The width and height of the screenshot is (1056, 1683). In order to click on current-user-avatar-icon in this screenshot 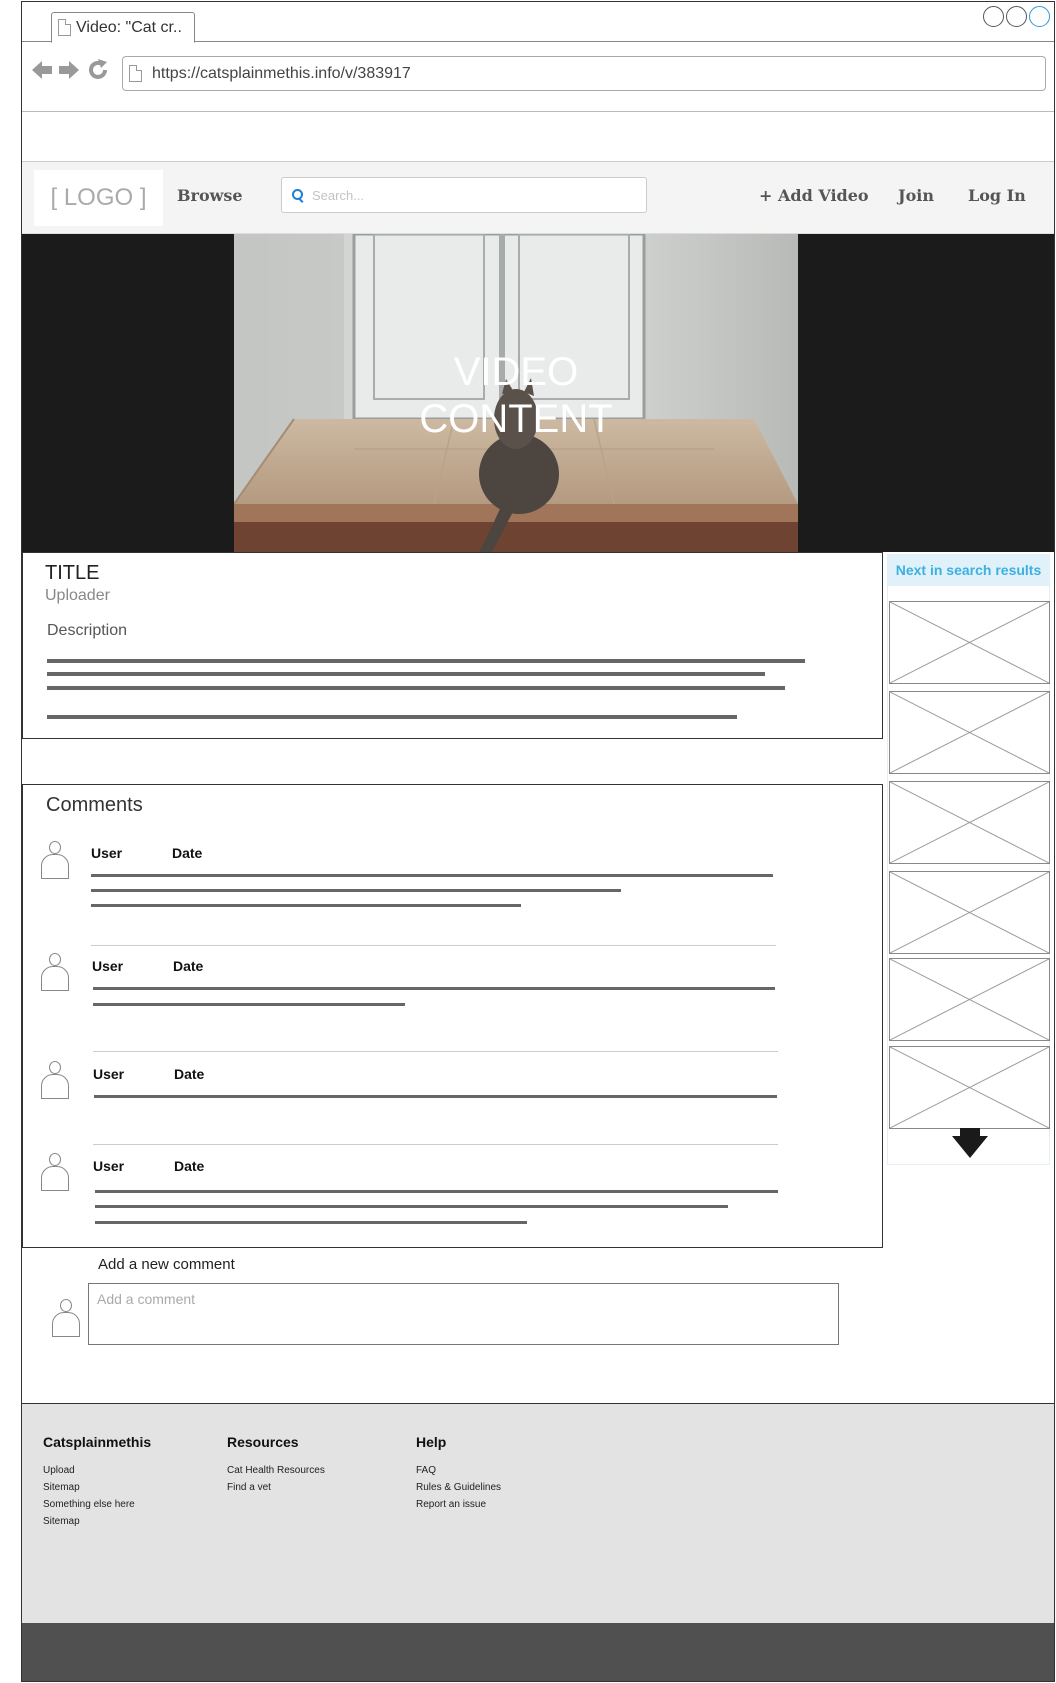, I will do `click(66, 1318)`.